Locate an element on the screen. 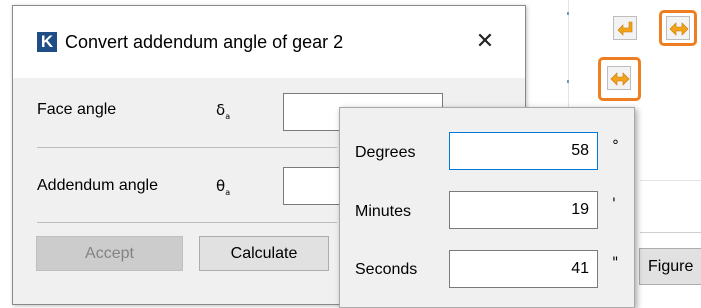 This screenshot has width=701, height=308. close-icon: ✕ is located at coordinates (485, 41).